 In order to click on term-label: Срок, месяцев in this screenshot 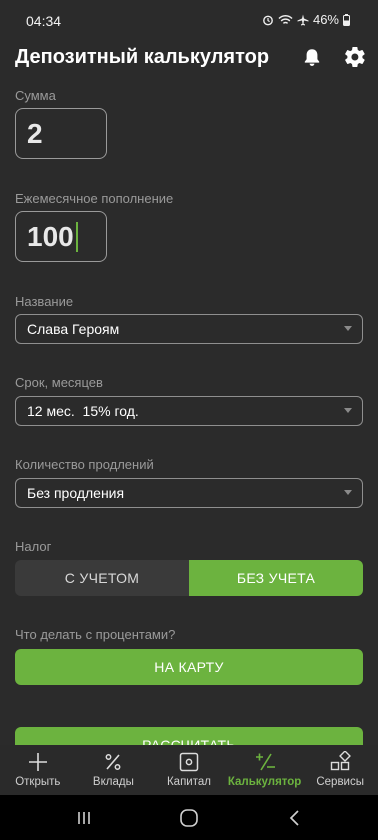, I will do `click(59, 382)`.